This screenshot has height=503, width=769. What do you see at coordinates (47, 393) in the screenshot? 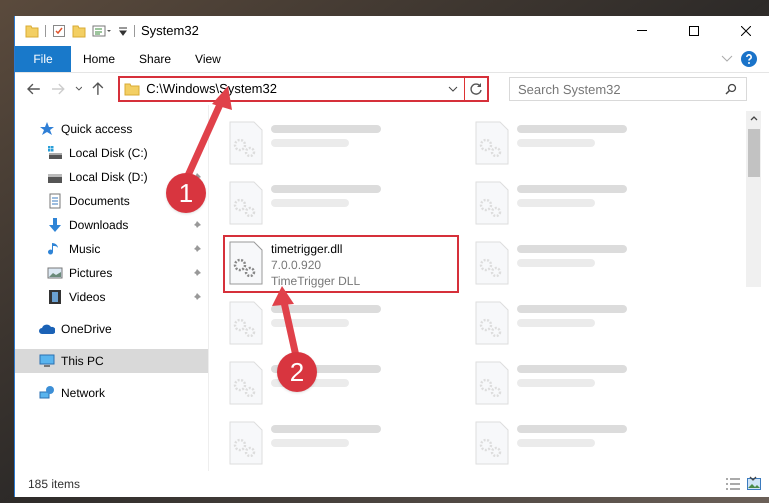
I see `network-icon` at bounding box center [47, 393].